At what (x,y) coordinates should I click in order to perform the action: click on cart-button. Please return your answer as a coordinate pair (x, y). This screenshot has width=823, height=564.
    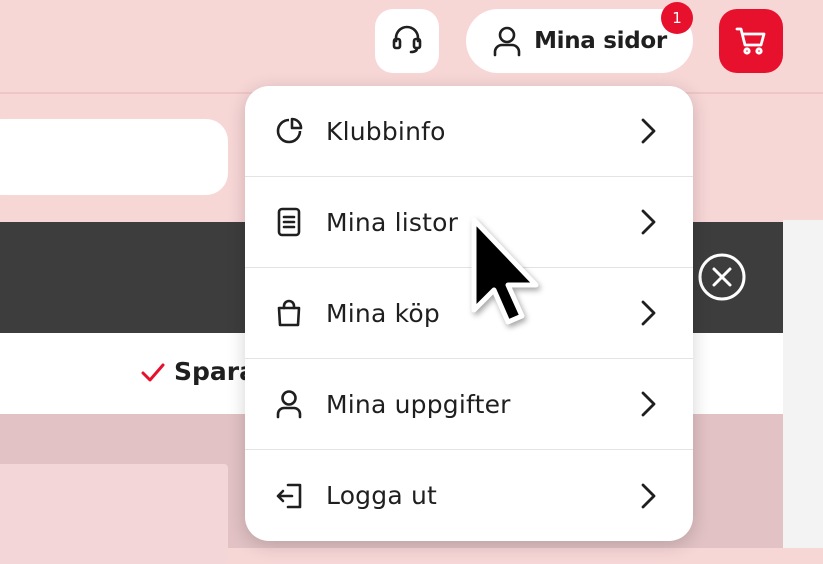
    Looking at the image, I should click on (751, 41).